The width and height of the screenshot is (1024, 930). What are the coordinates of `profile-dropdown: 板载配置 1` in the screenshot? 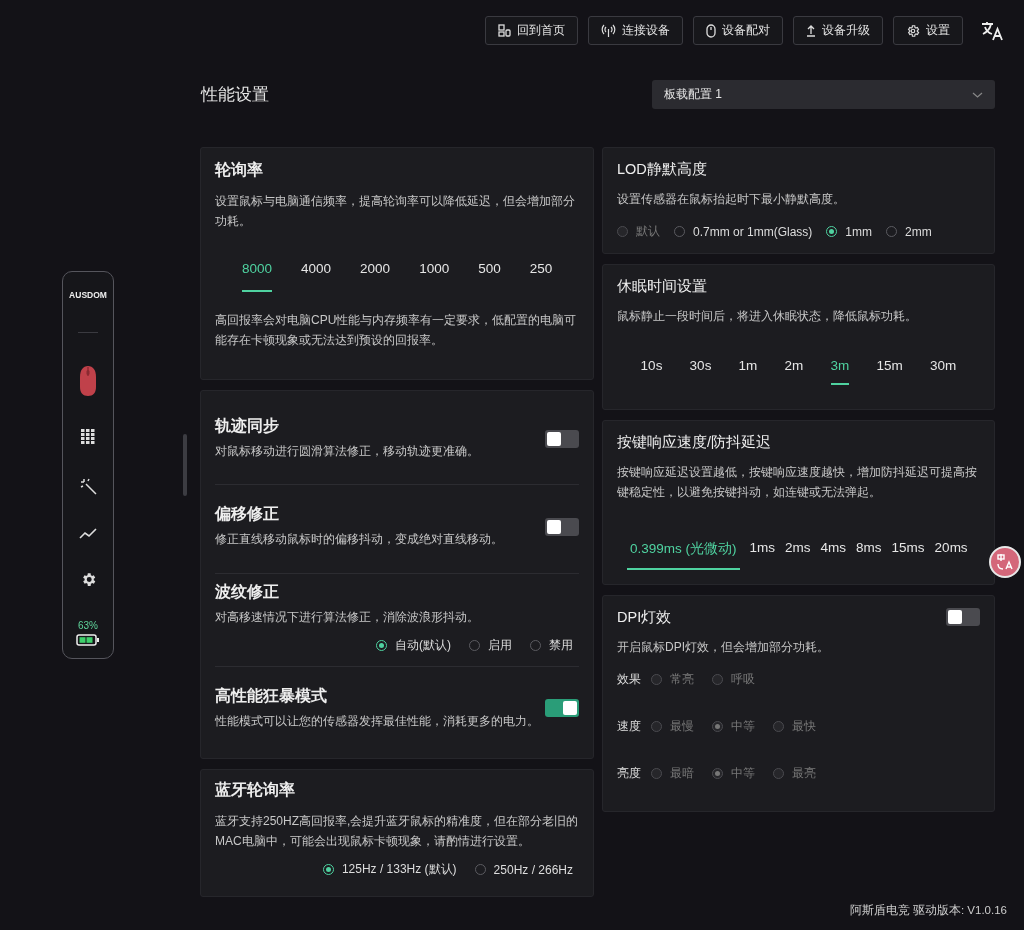 It's located at (823, 94).